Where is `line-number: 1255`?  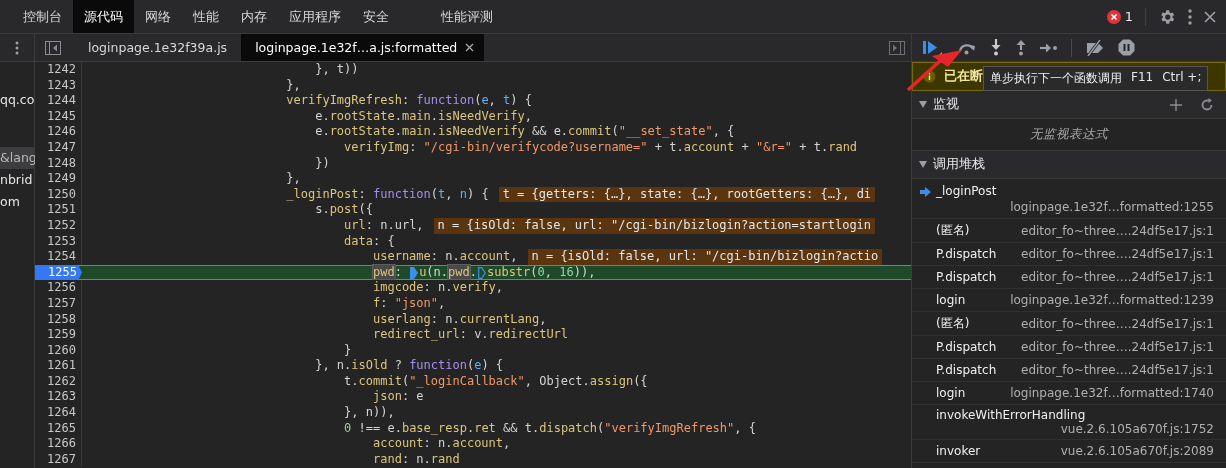 line-number: 1255 is located at coordinates (58, 272).